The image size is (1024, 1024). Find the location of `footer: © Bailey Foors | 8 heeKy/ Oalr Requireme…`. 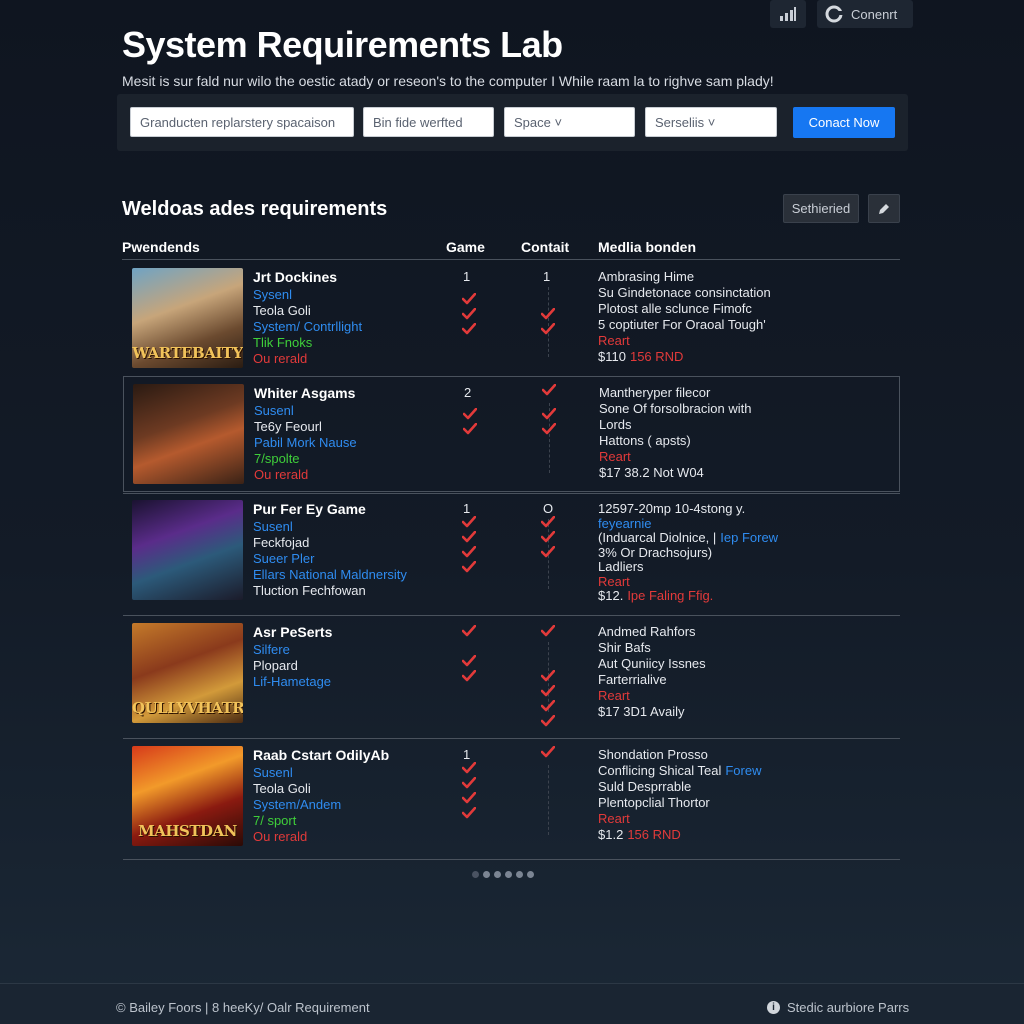

footer: © Bailey Foors | 8 heeKy/ Oalr Requireme… is located at coordinates (512, 1003).